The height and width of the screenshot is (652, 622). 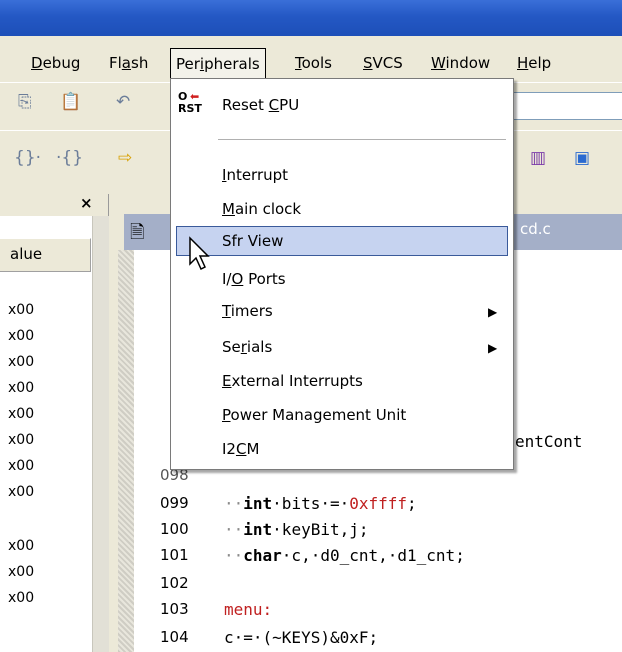 What do you see at coordinates (27, 158) in the screenshot?
I see `brace-in-icon: {}·` at bounding box center [27, 158].